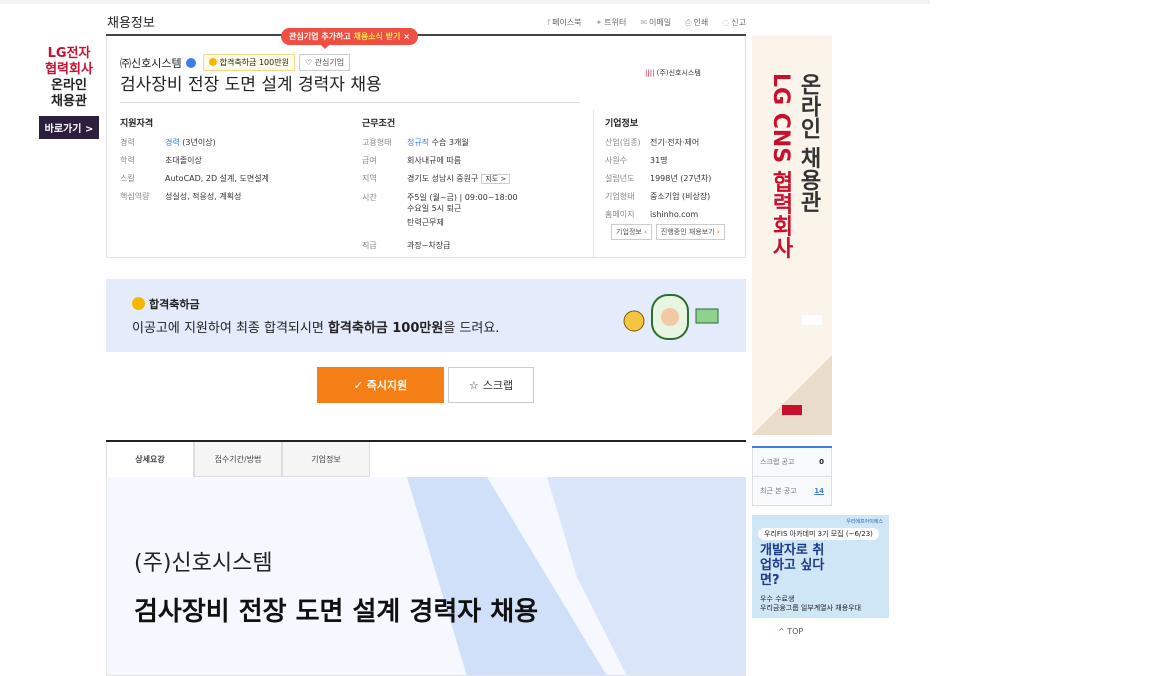  I want to click on label: 지역, so click(369, 178).